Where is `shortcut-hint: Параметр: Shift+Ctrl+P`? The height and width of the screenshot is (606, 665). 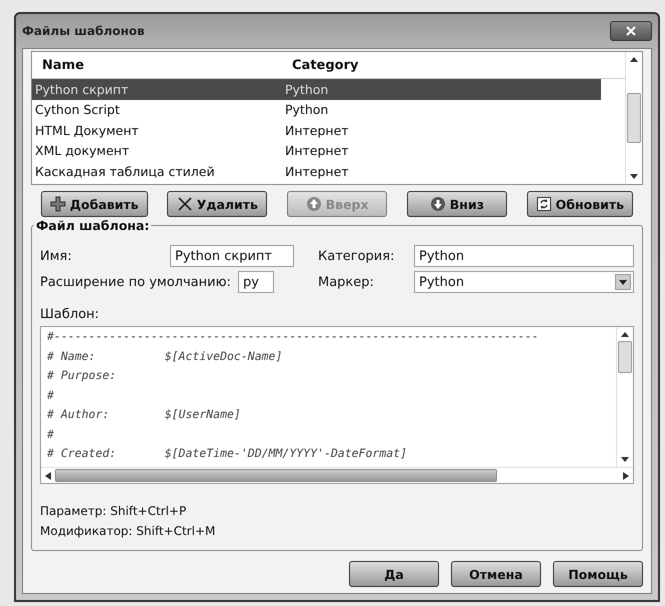 shortcut-hint: Параметр: Shift+Ctrl+P is located at coordinates (114, 511).